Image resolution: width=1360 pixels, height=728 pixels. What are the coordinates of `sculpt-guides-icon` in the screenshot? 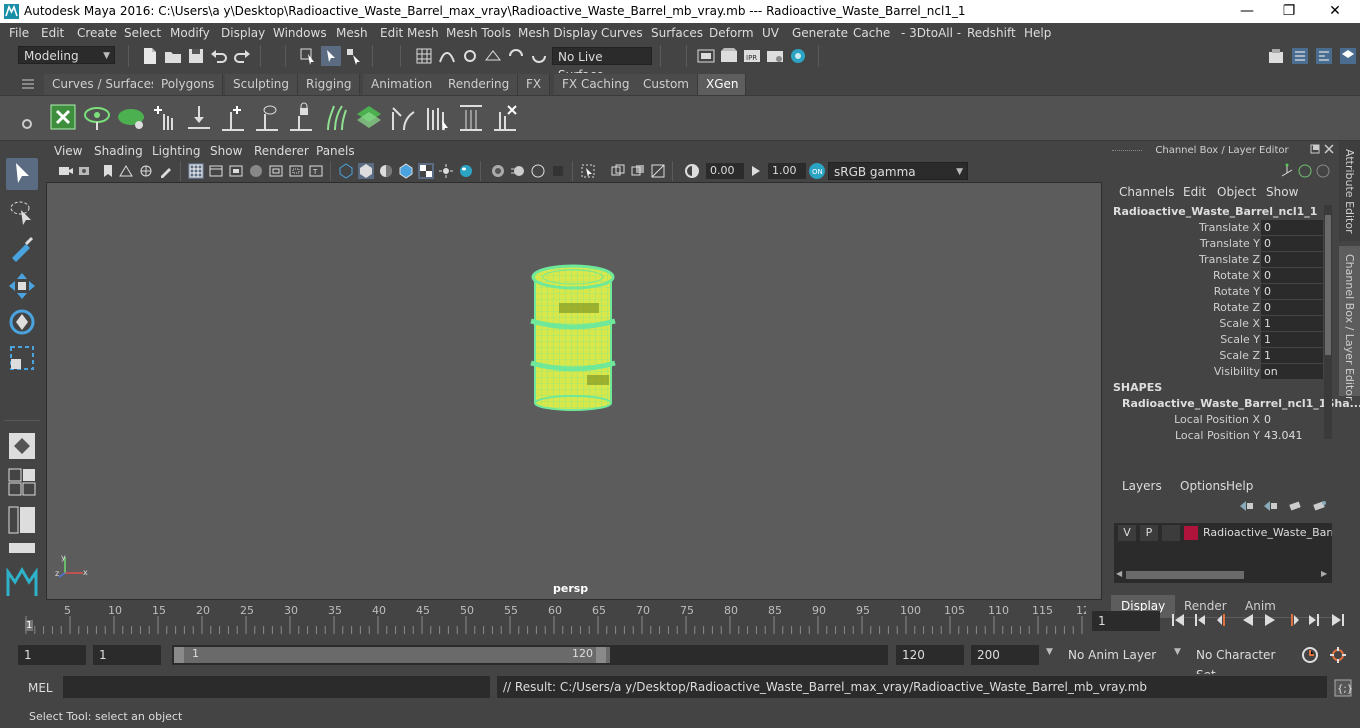 It's located at (335, 117).